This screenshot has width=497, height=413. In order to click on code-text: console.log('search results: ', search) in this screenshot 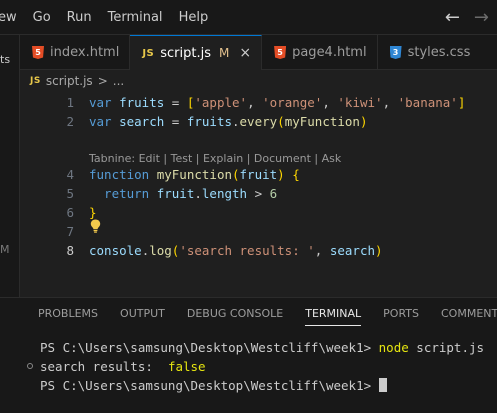, I will do `click(236, 250)`.